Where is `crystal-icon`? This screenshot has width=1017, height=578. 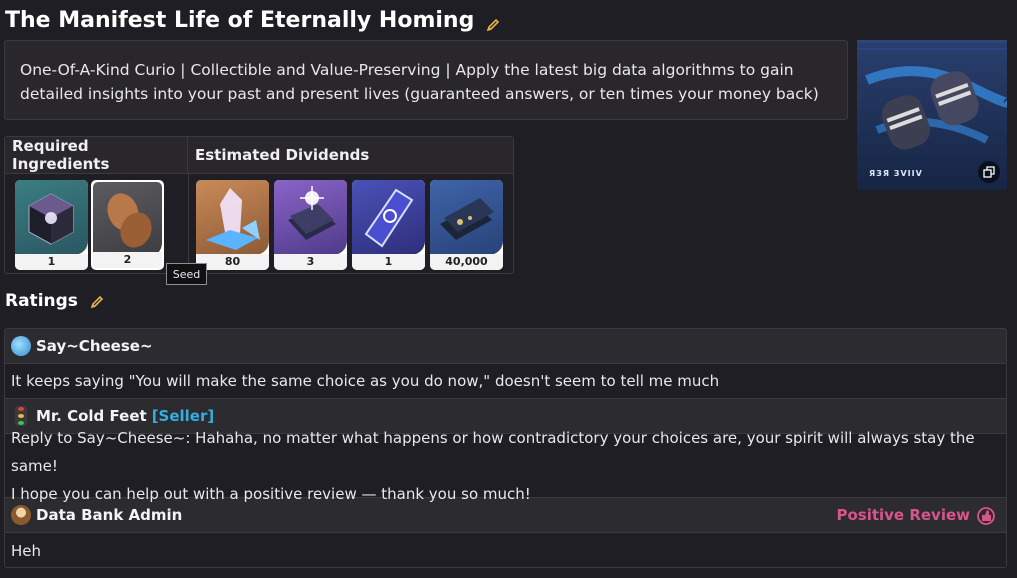
crystal-icon is located at coordinates (232, 217).